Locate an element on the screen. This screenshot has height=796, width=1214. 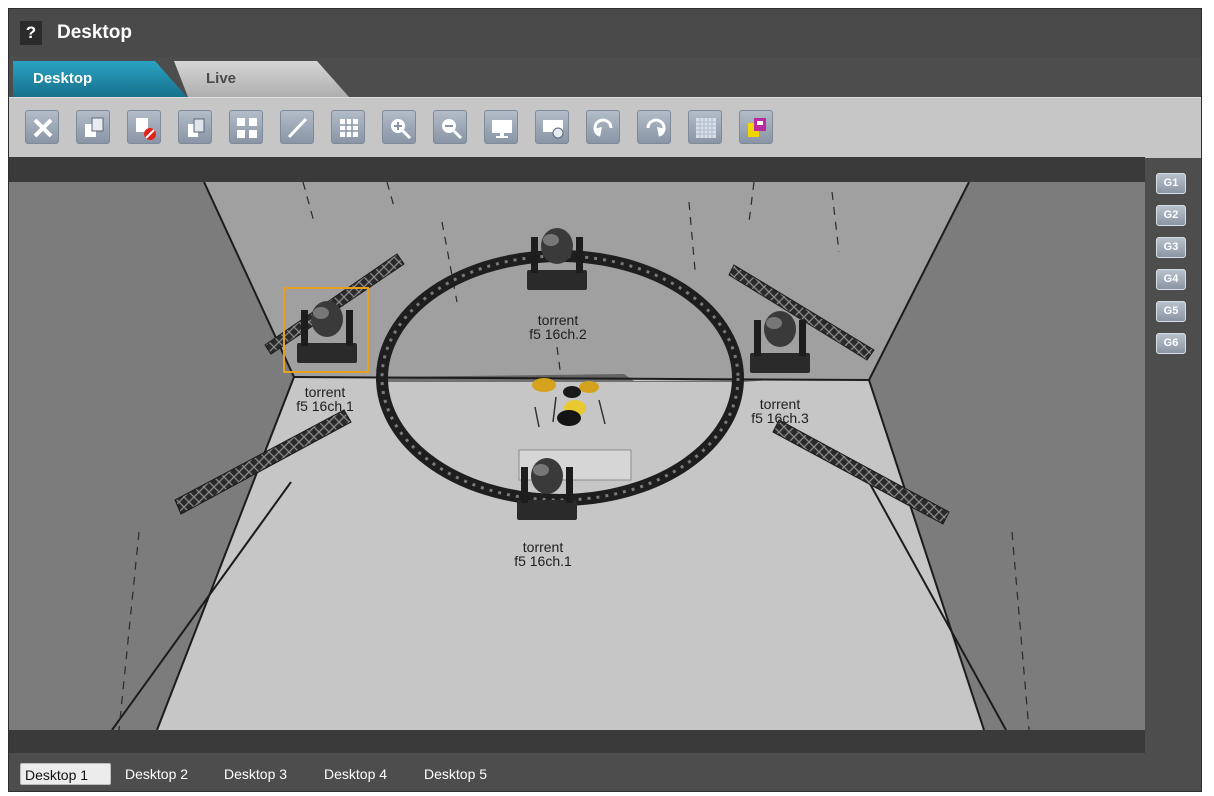
arrange-grid-icon is located at coordinates (247, 128).